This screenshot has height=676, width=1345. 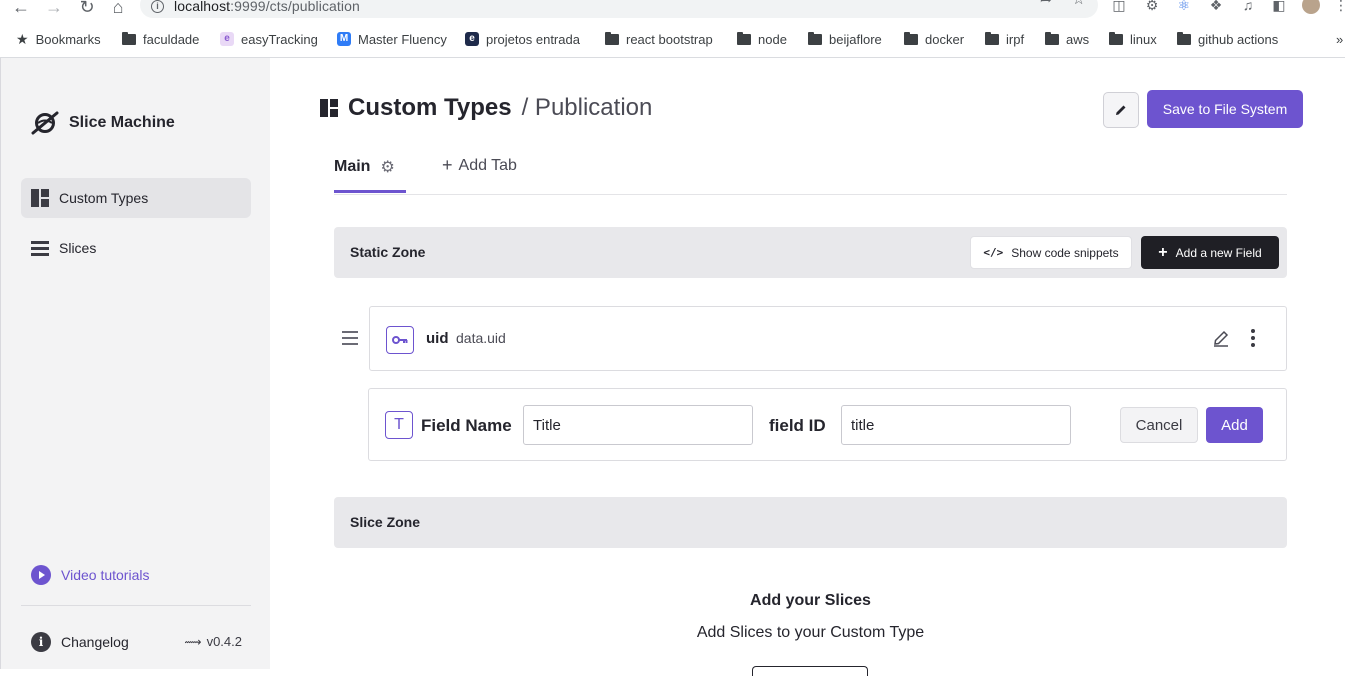 I want to click on add-new-field-button: + Add a new Field, so click(x=1210, y=252).